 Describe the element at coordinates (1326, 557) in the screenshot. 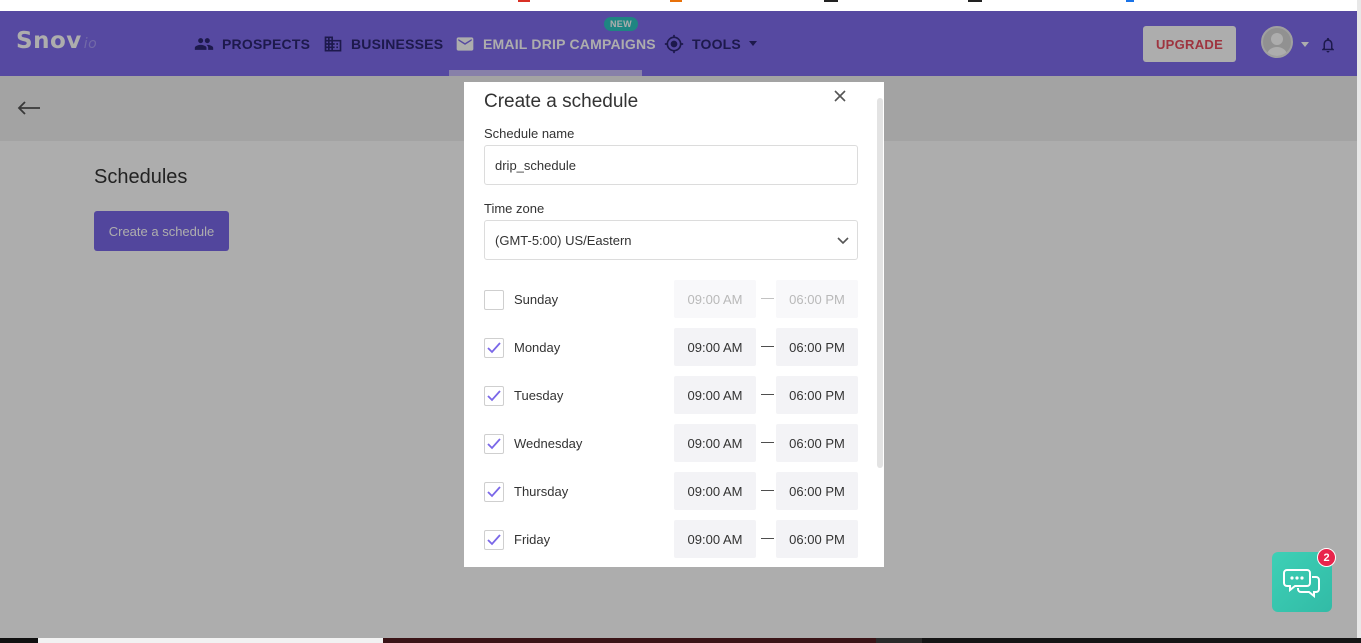

I see `chat-unread-badge: 2` at that location.